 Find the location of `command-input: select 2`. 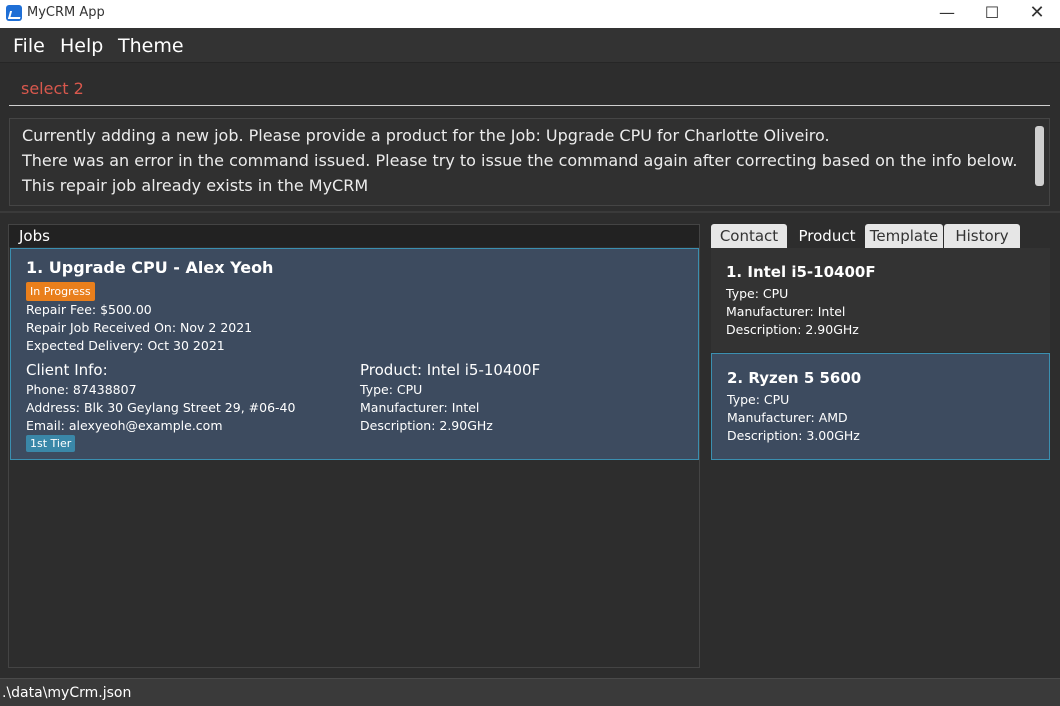

command-input: select 2 is located at coordinates (529, 89).